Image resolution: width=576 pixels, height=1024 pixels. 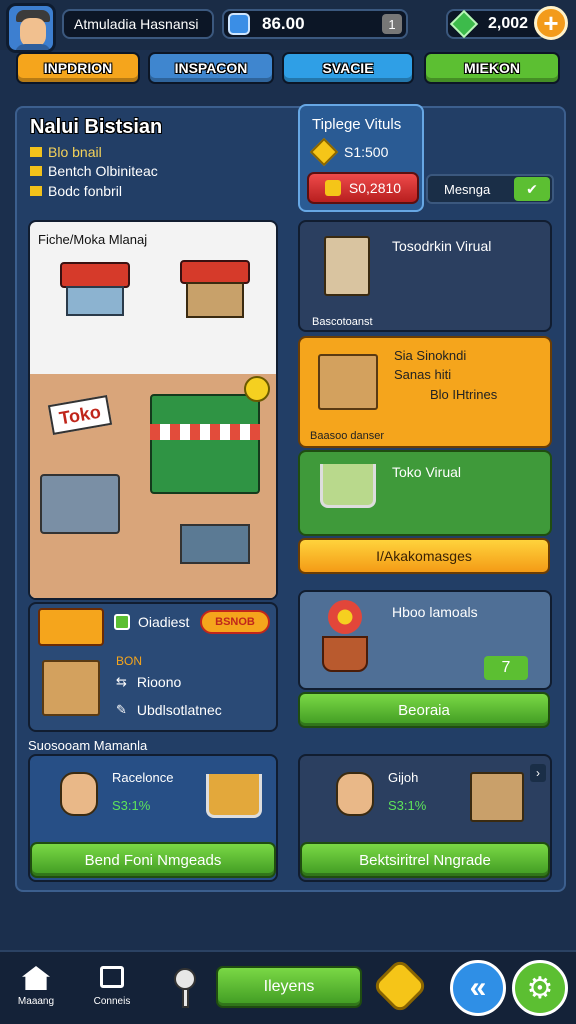 I want to click on right-card-2-line-3: Blo IHtrines, so click(x=464, y=394).